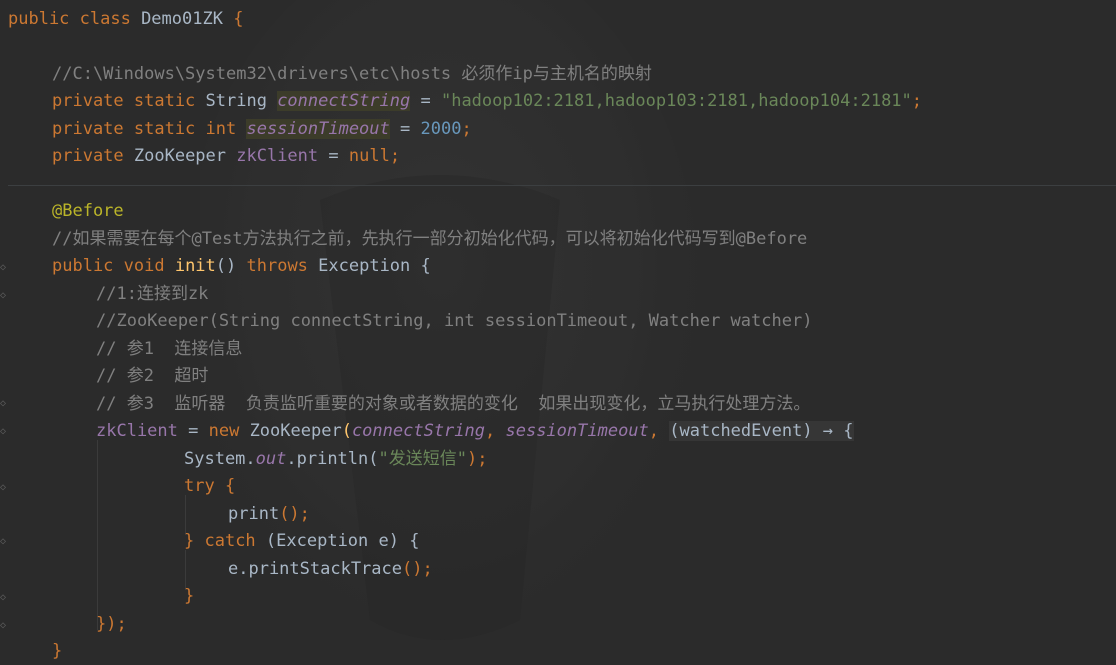 The image size is (1116, 665). Describe the element at coordinates (422, 459) in the screenshot. I see `string-literal: "发送短信"` at that location.